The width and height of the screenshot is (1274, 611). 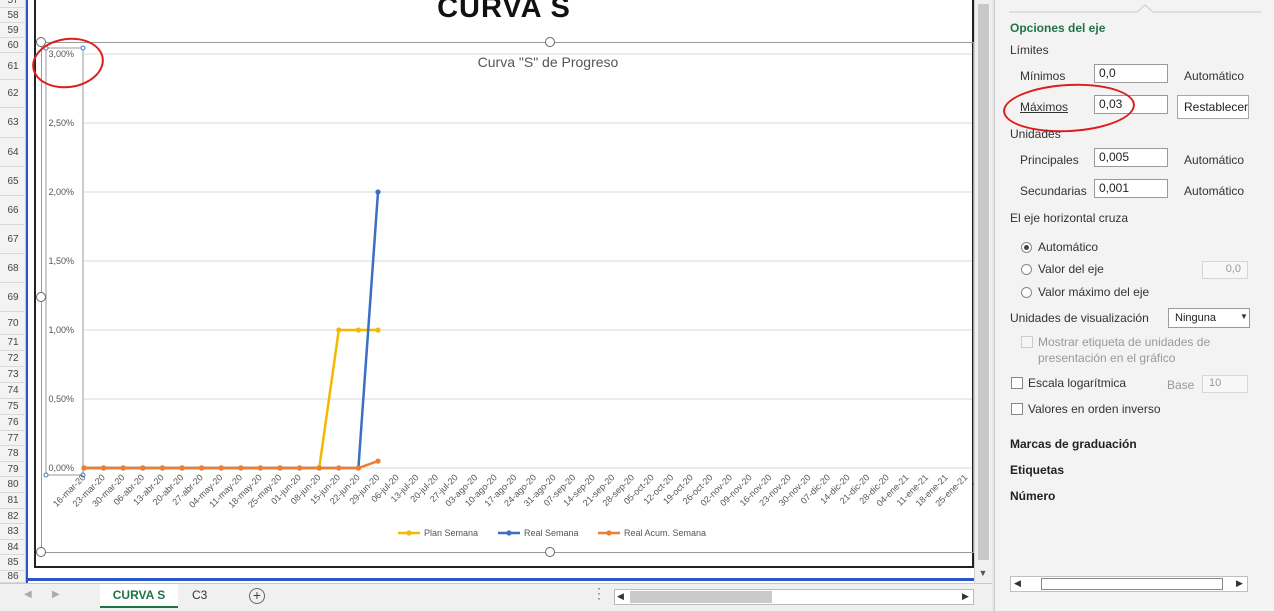 What do you see at coordinates (199, 596) in the screenshot?
I see `tab-c3: C3` at bounding box center [199, 596].